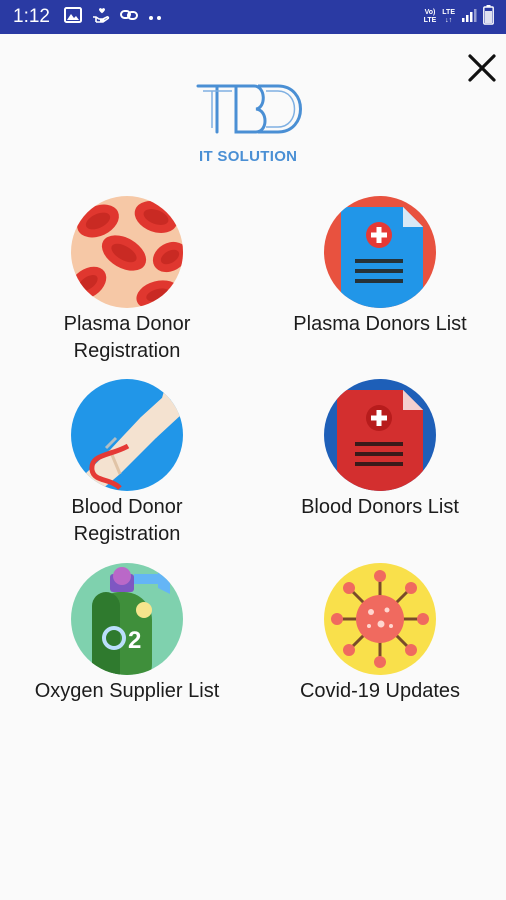 This screenshot has width=506, height=900. I want to click on menu-item-label: Covid-19 Updates, so click(380, 691).